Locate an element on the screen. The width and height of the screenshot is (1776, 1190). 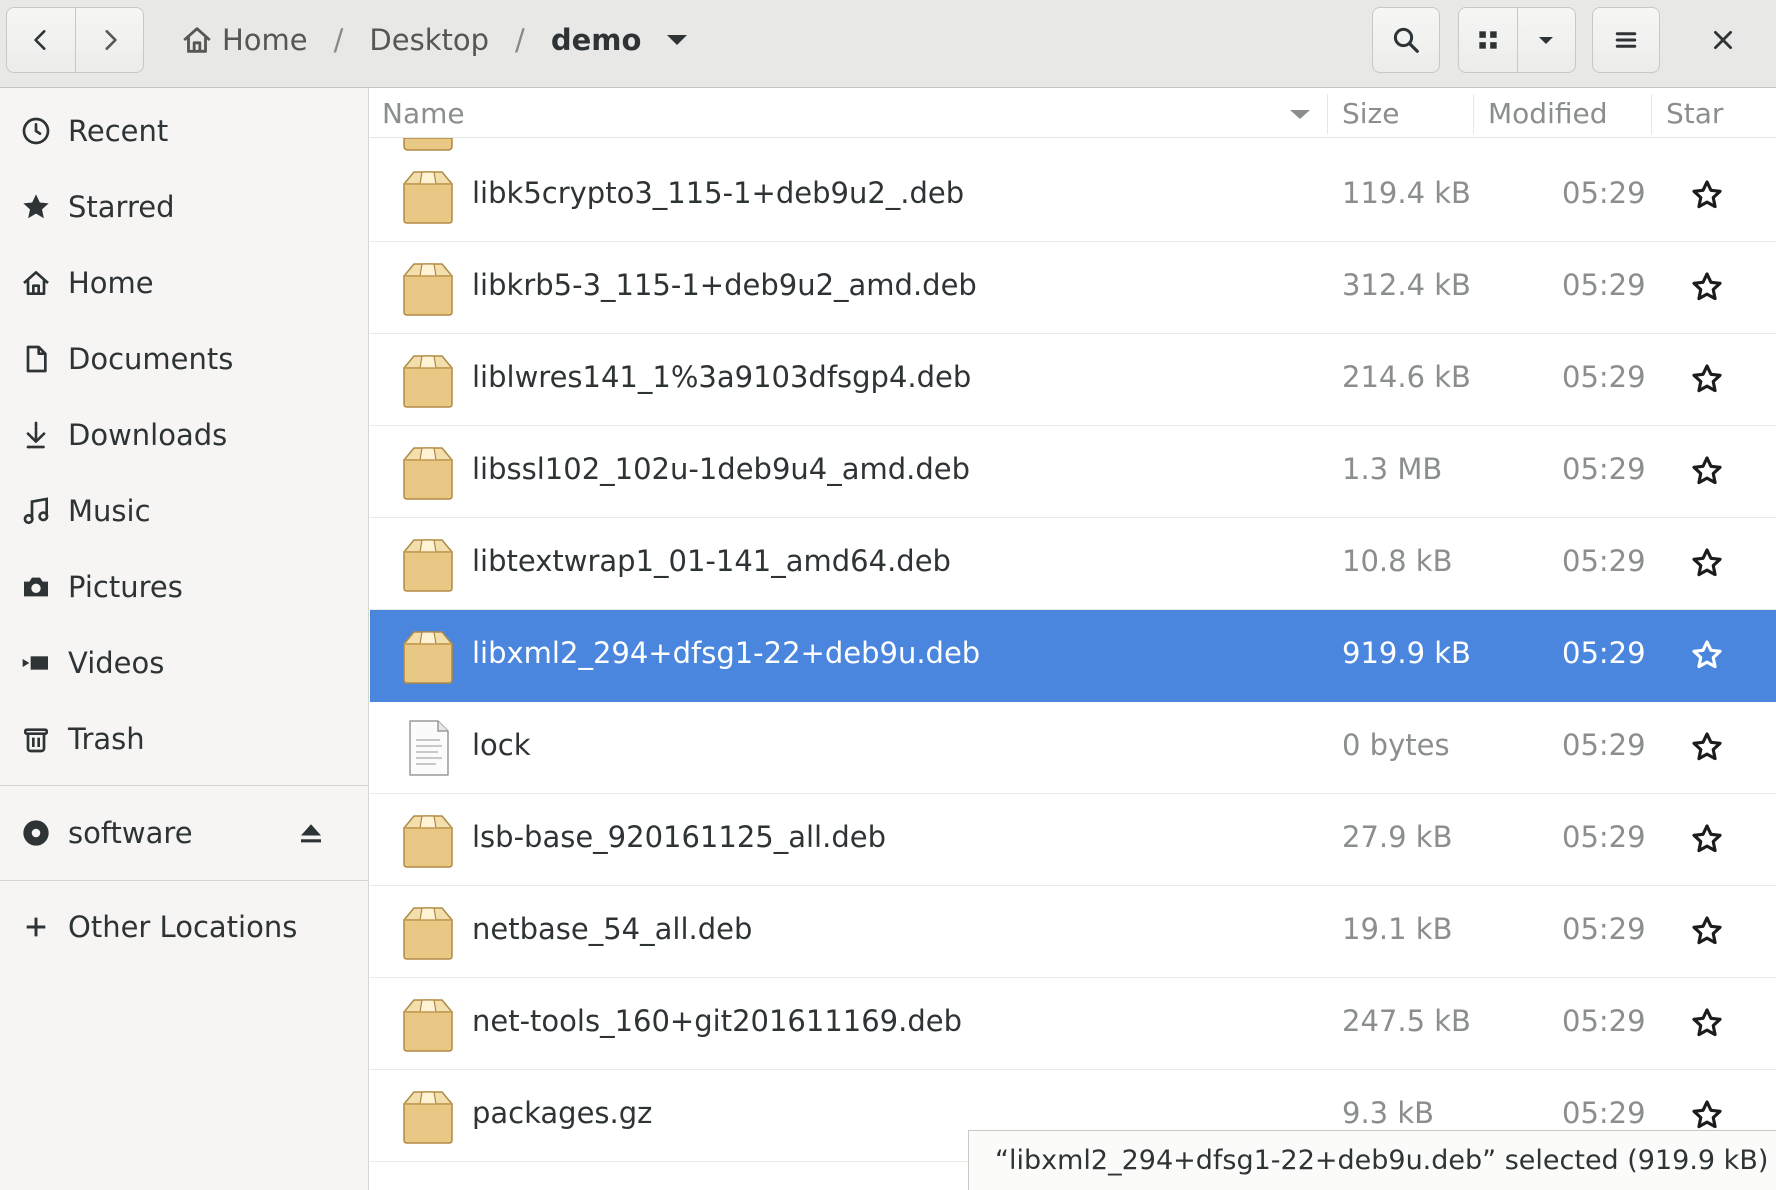
hamburger-menu-icon is located at coordinates (1626, 40).